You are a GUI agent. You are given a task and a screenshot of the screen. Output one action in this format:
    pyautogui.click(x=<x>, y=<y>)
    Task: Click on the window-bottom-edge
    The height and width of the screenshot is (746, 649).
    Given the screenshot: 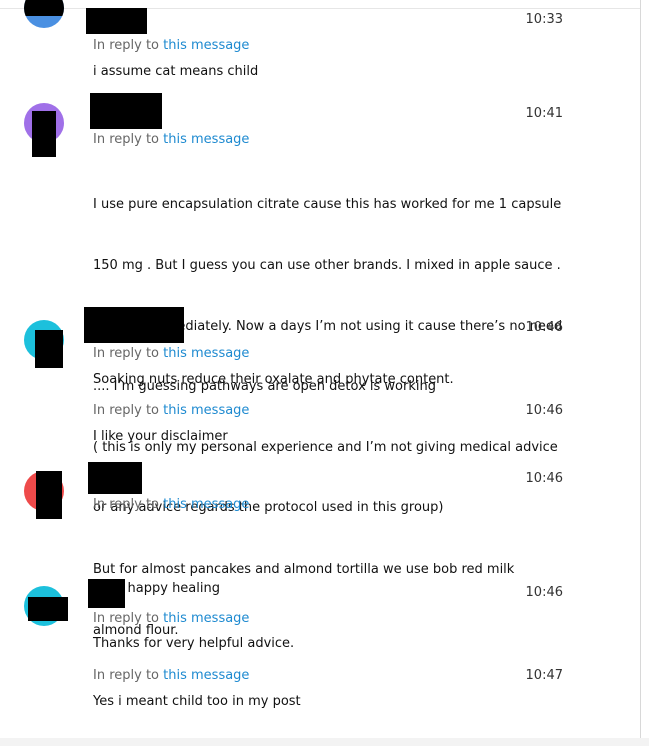 What is the action you would take?
    pyautogui.click(x=324, y=742)
    